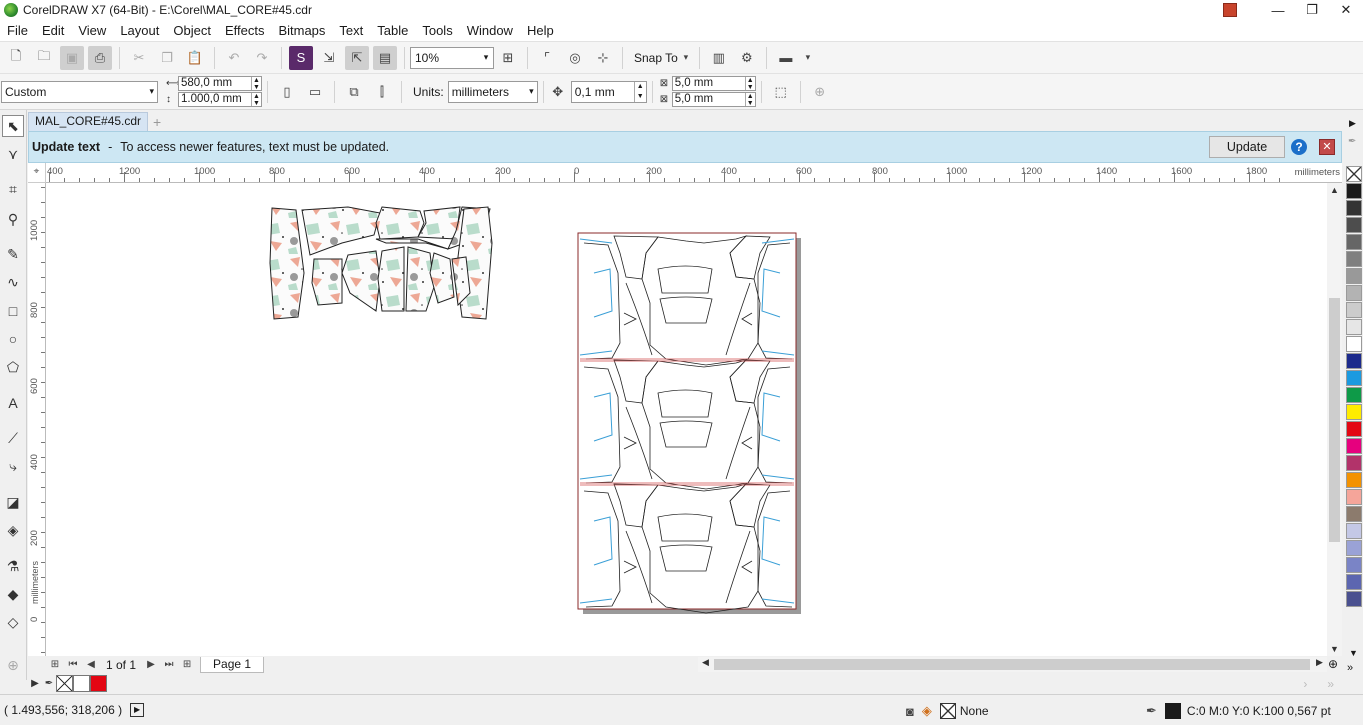 This screenshot has height=725, width=1363. I want to click on welcome-screen-icon: ▬, so click(786, 58).